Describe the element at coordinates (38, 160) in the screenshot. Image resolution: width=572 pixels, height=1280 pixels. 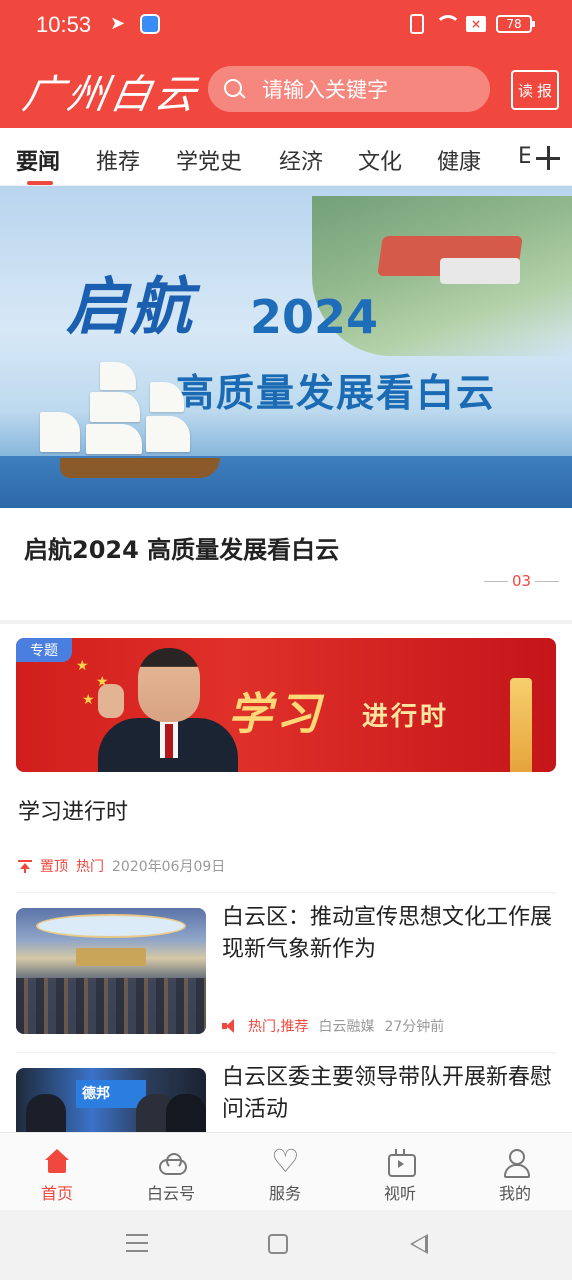
I see `tab-news: 要闻` at that location.